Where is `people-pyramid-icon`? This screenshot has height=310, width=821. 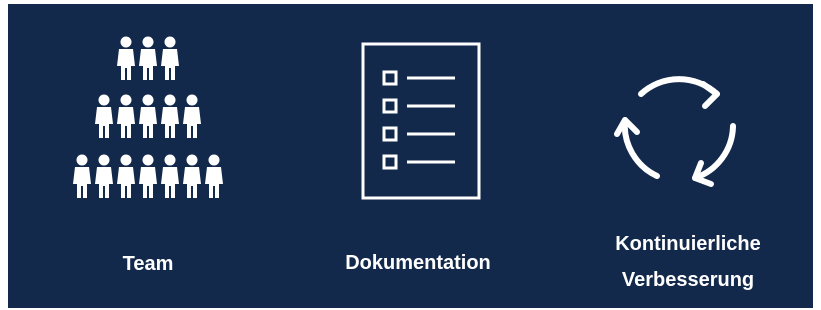 people-pyramid-icon is located at coordinates (148, 117).